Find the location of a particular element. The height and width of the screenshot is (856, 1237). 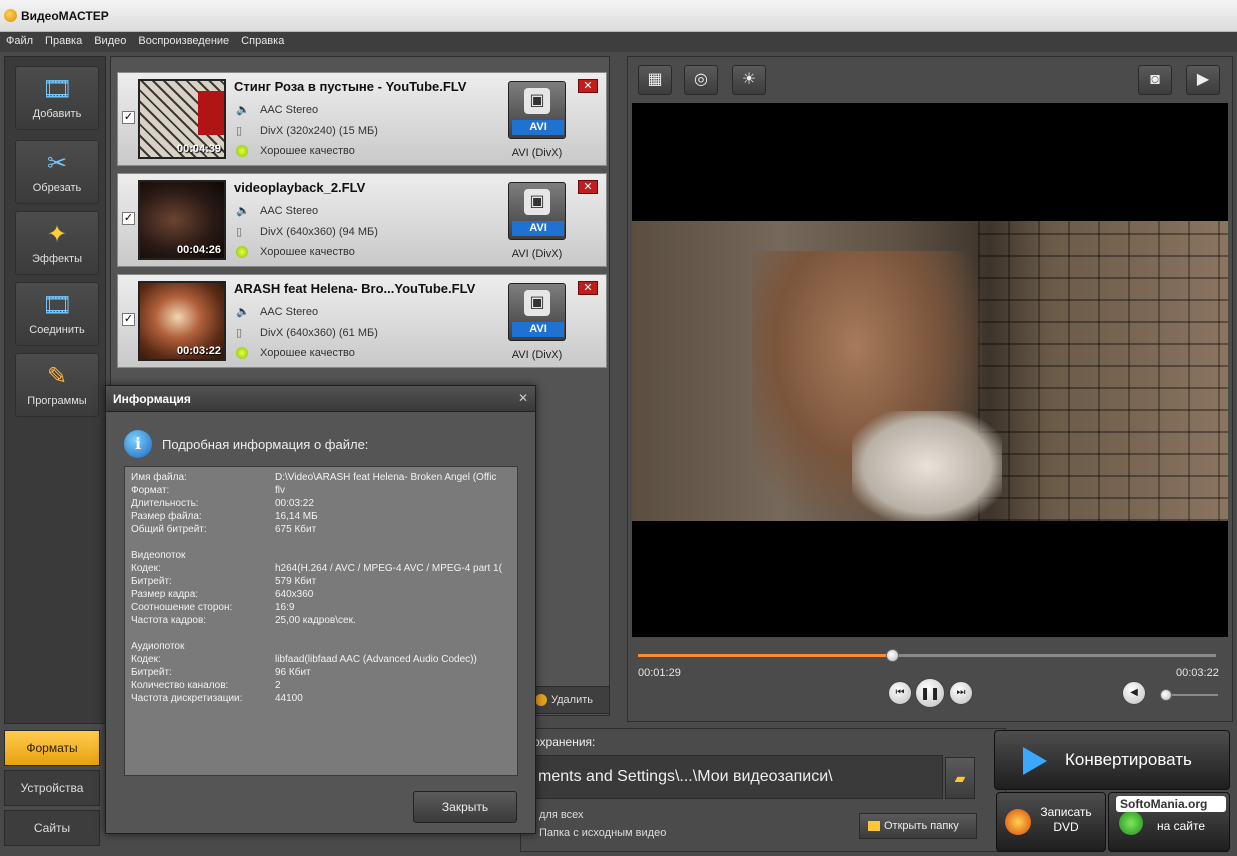

burn-dvd-button: Записать DVD is located at coordinates (1051, 822).